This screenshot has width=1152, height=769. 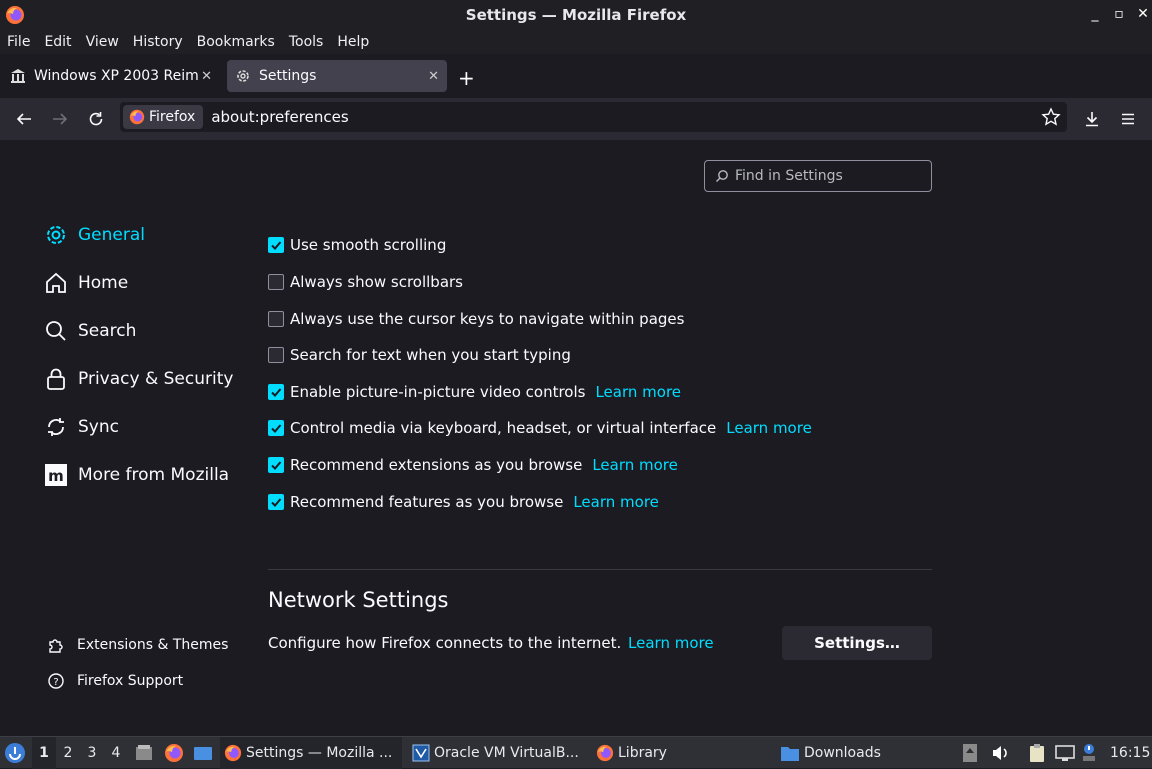 I want to click on menu-file: File, so click(x=18, y=42).